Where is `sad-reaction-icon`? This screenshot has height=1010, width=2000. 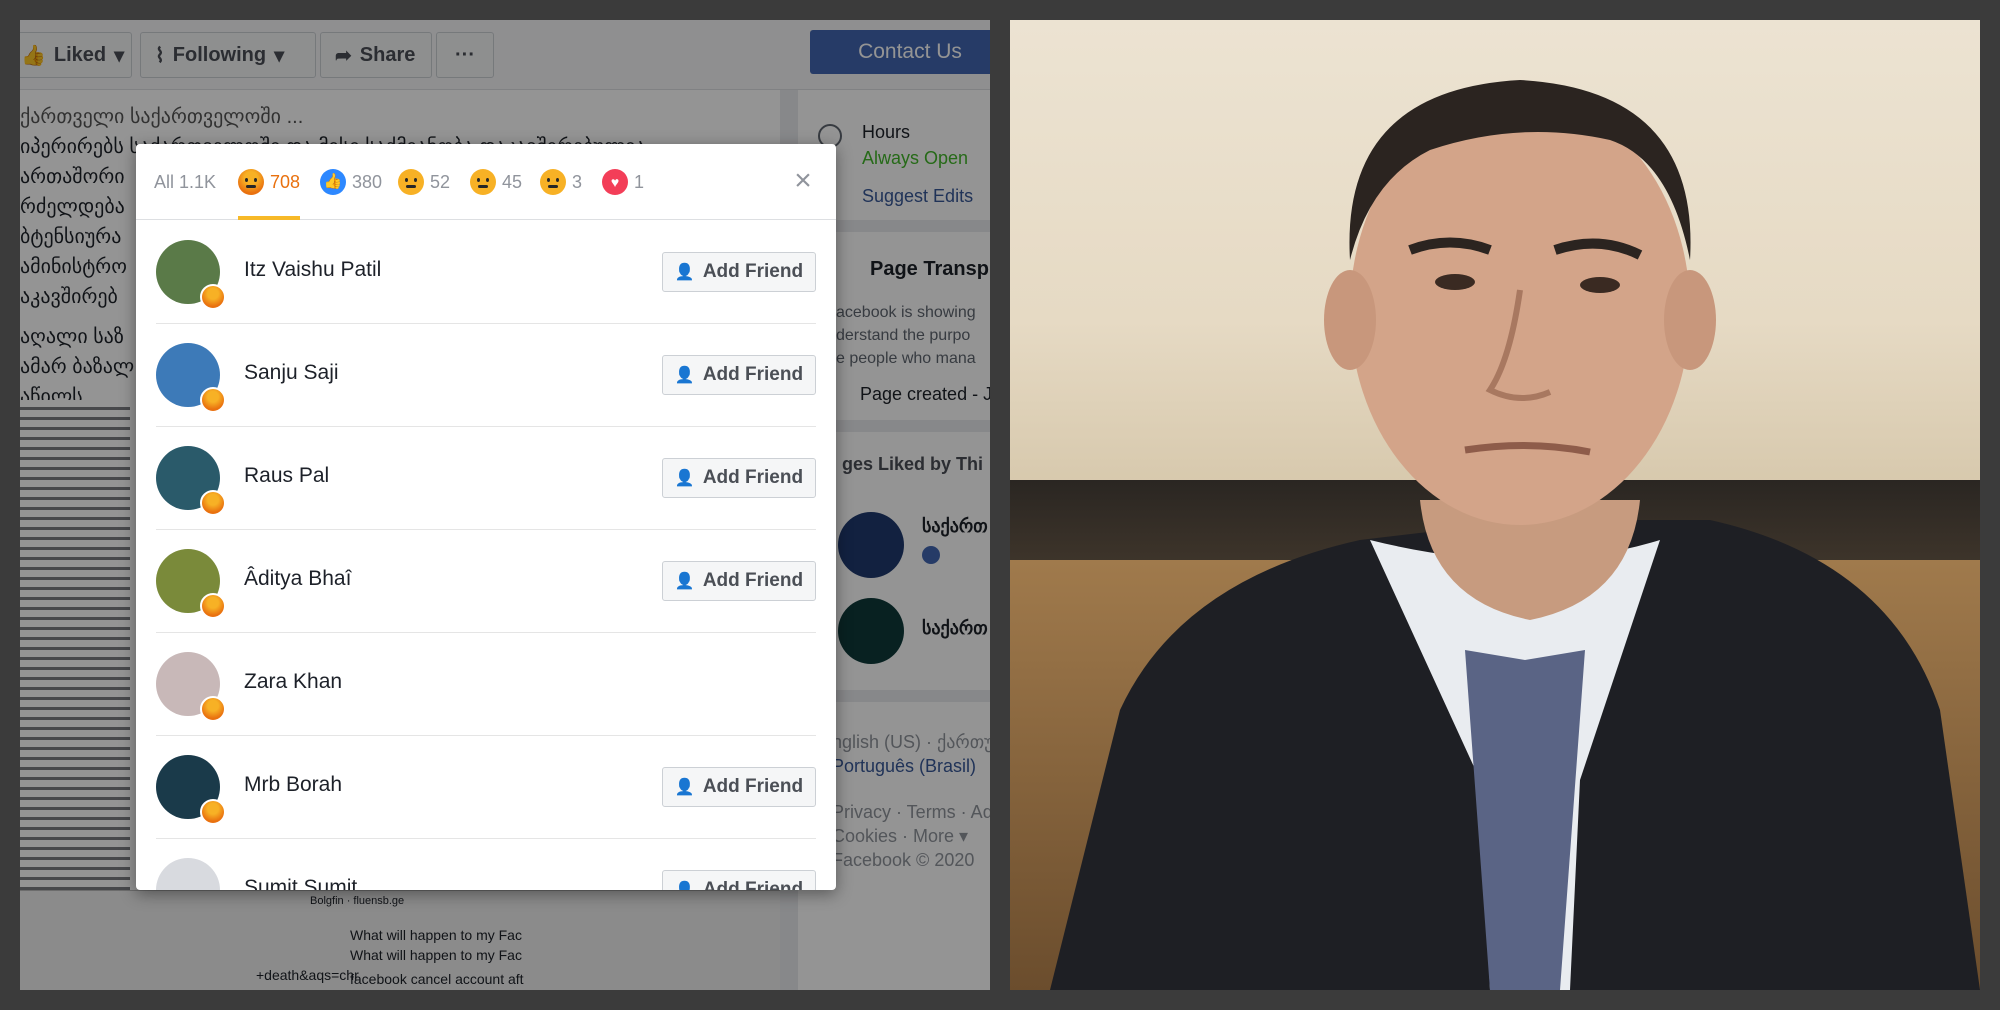 sad-reaction-icon is located at coordinates (483, 182).